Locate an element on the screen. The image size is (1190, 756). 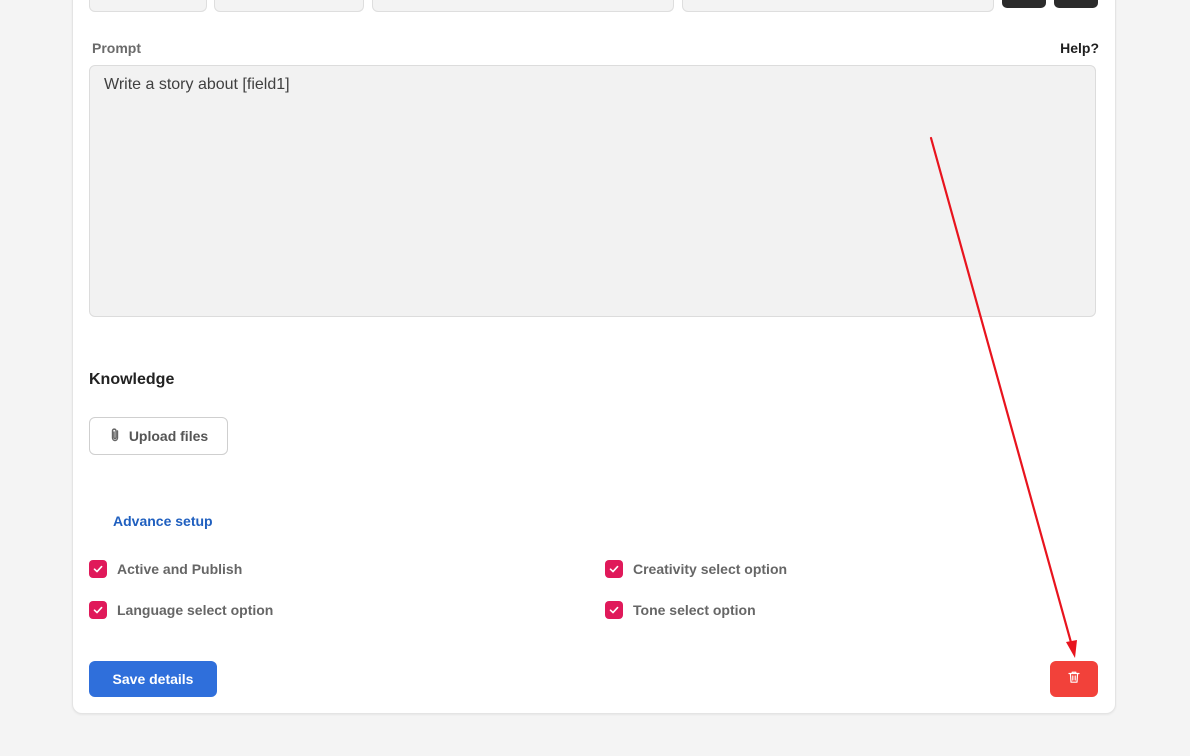
option-active-publish: Active and Publish is located at coordinates (165, 569).